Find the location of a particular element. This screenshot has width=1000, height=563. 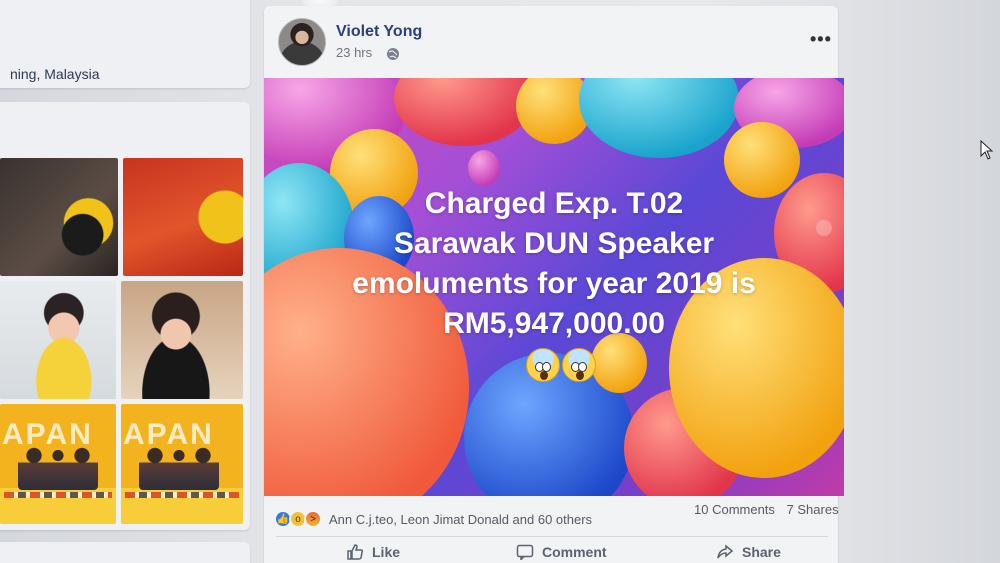

like-button: Like is located at coordinates (373, 552).